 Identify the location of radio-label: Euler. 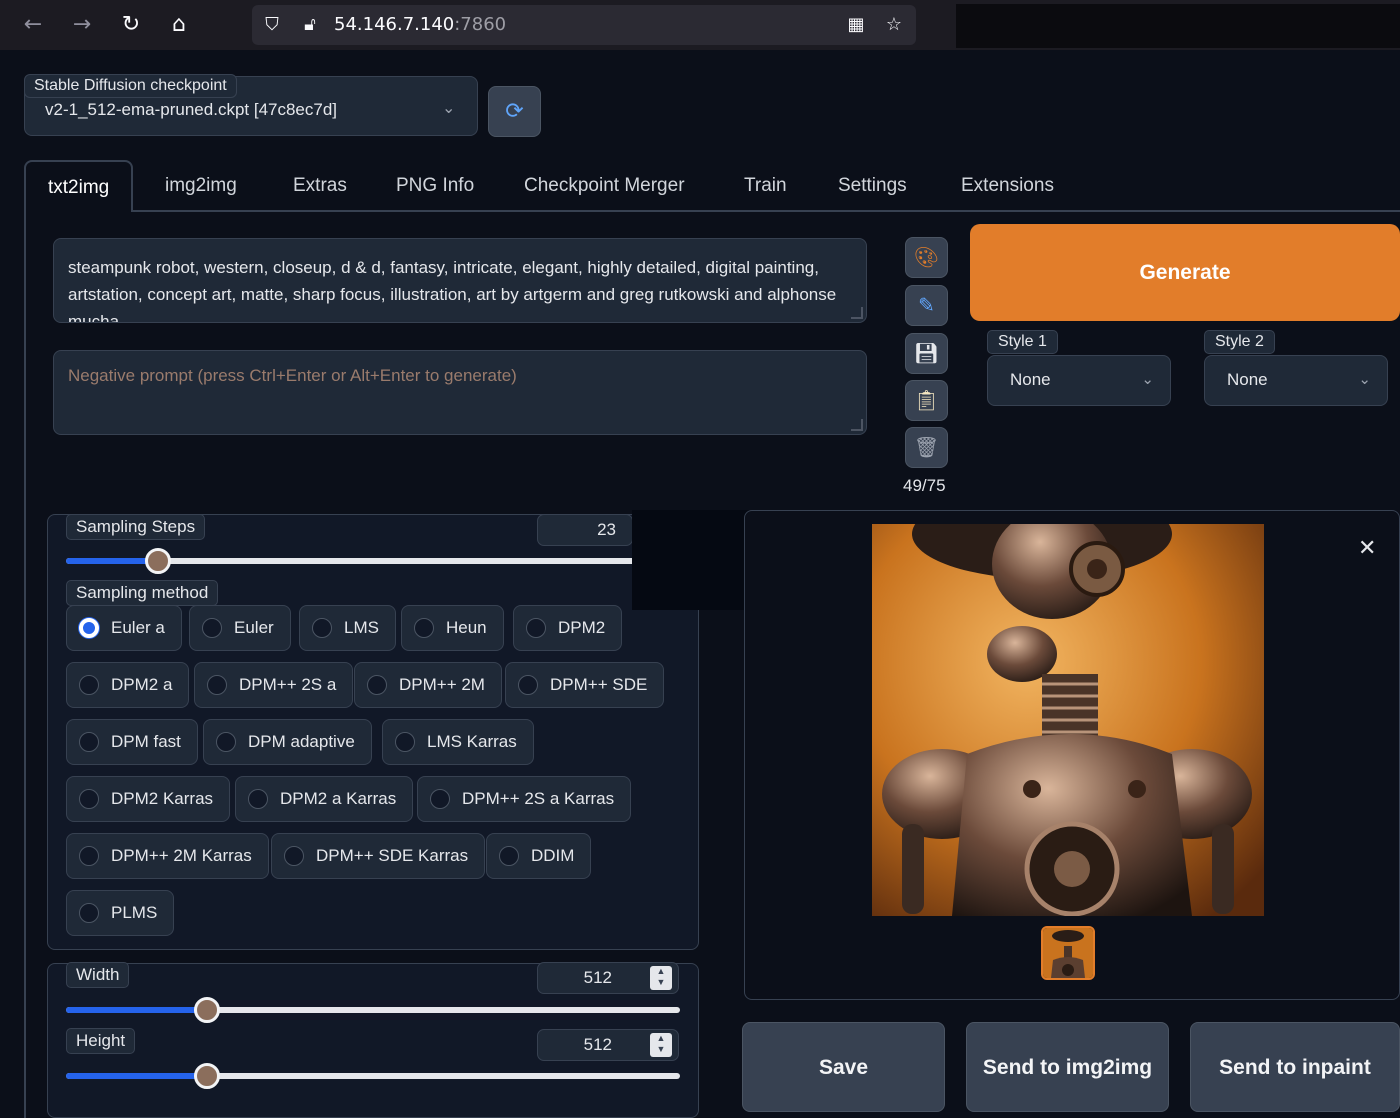
(254, 627).